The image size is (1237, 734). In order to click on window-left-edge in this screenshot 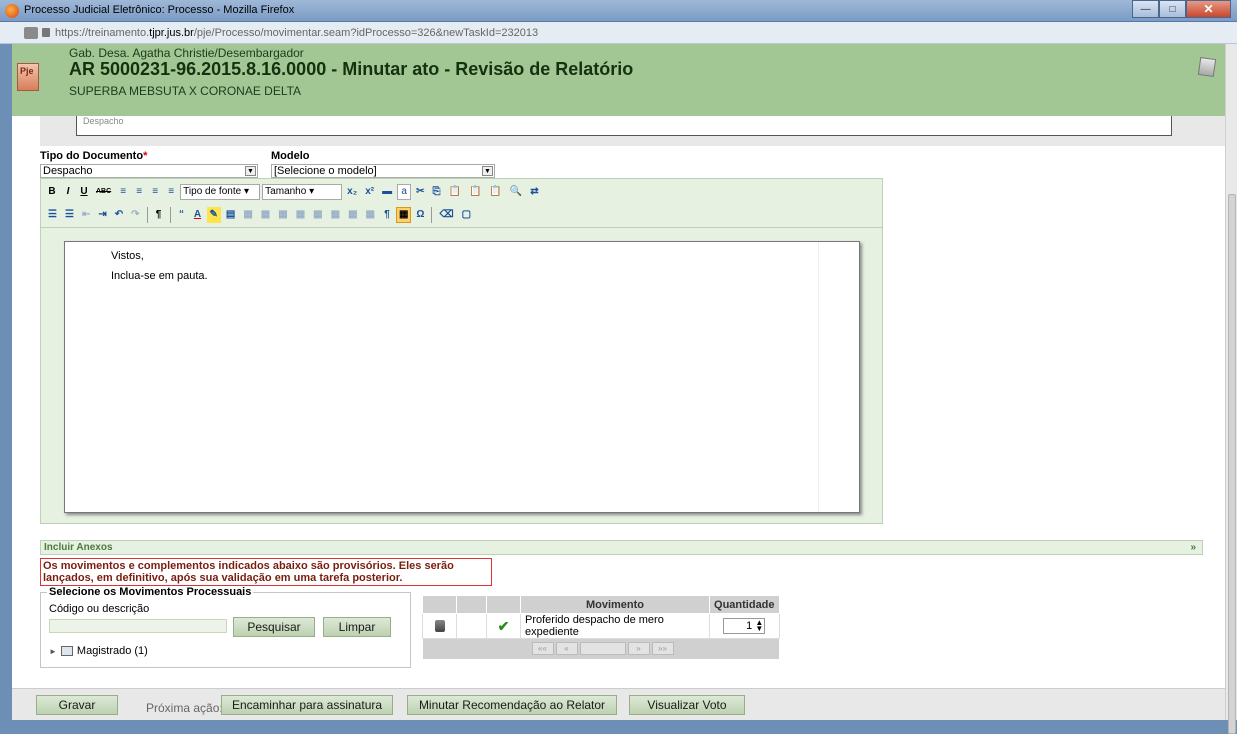, I will do `click(6, 382)`.